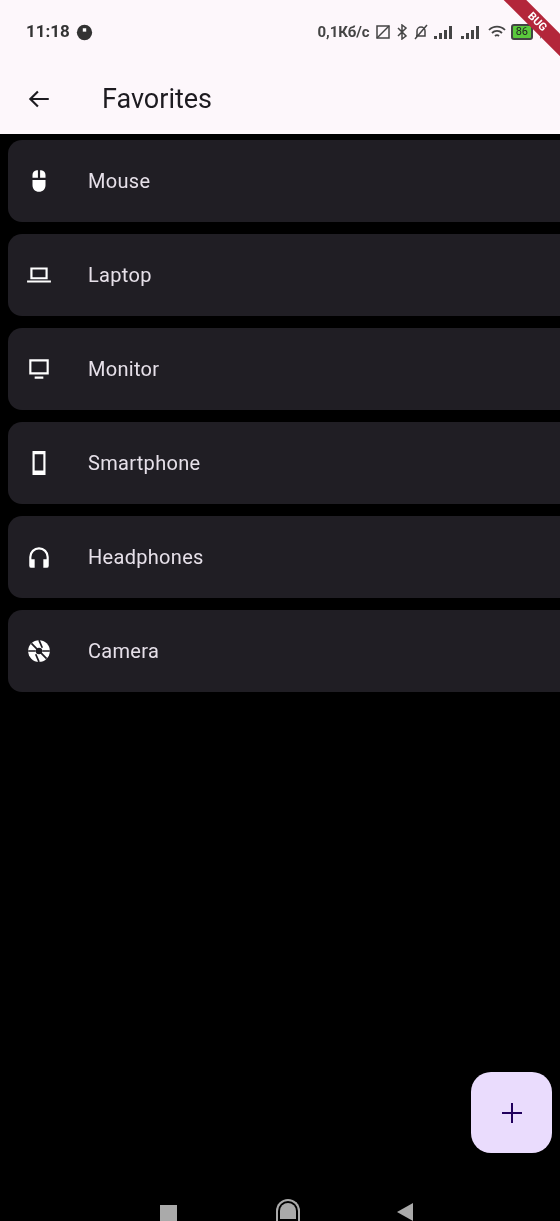  Describe the element at coordinates (284, 463) in the screenshot. I see `favorite-item: Smartphone` at that location.